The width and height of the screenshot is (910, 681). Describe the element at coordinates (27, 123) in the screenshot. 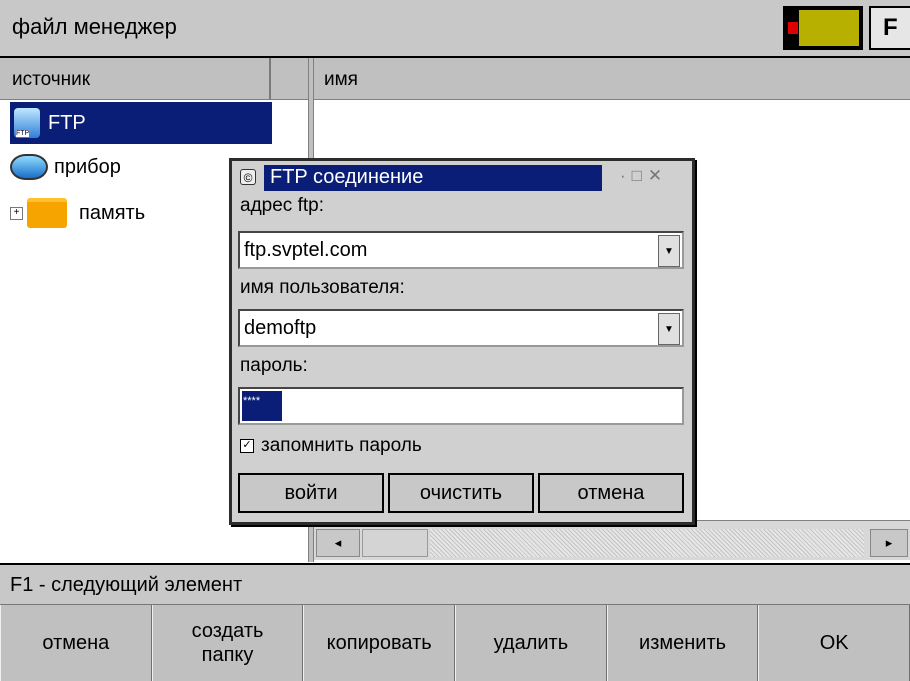

I see `ftp-icon` at that location.